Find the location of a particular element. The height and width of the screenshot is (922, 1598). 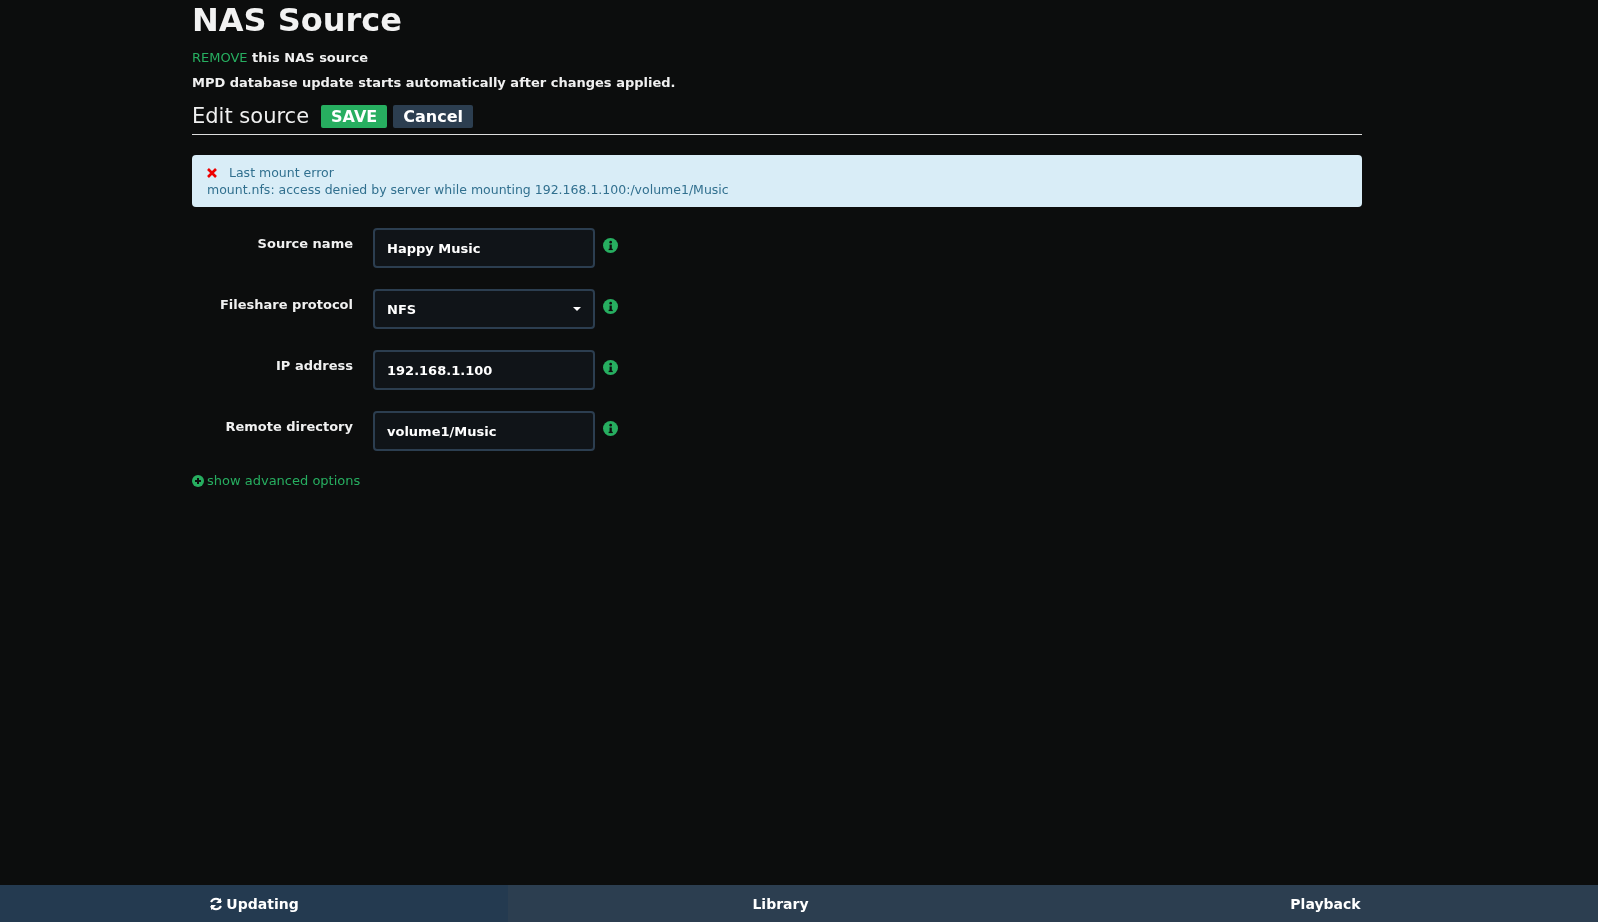

remove-link: REMOVE is located at coordinates (220, 57).